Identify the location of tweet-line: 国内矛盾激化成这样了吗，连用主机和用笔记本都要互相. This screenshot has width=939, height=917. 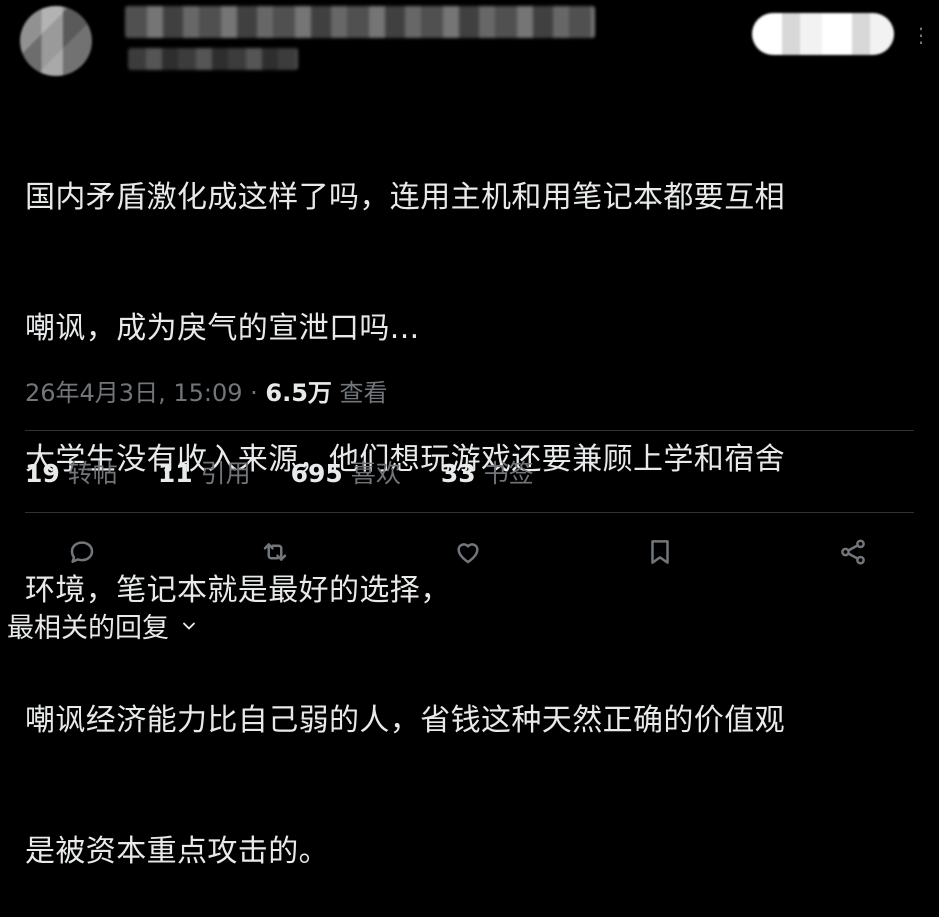
(405, 198).